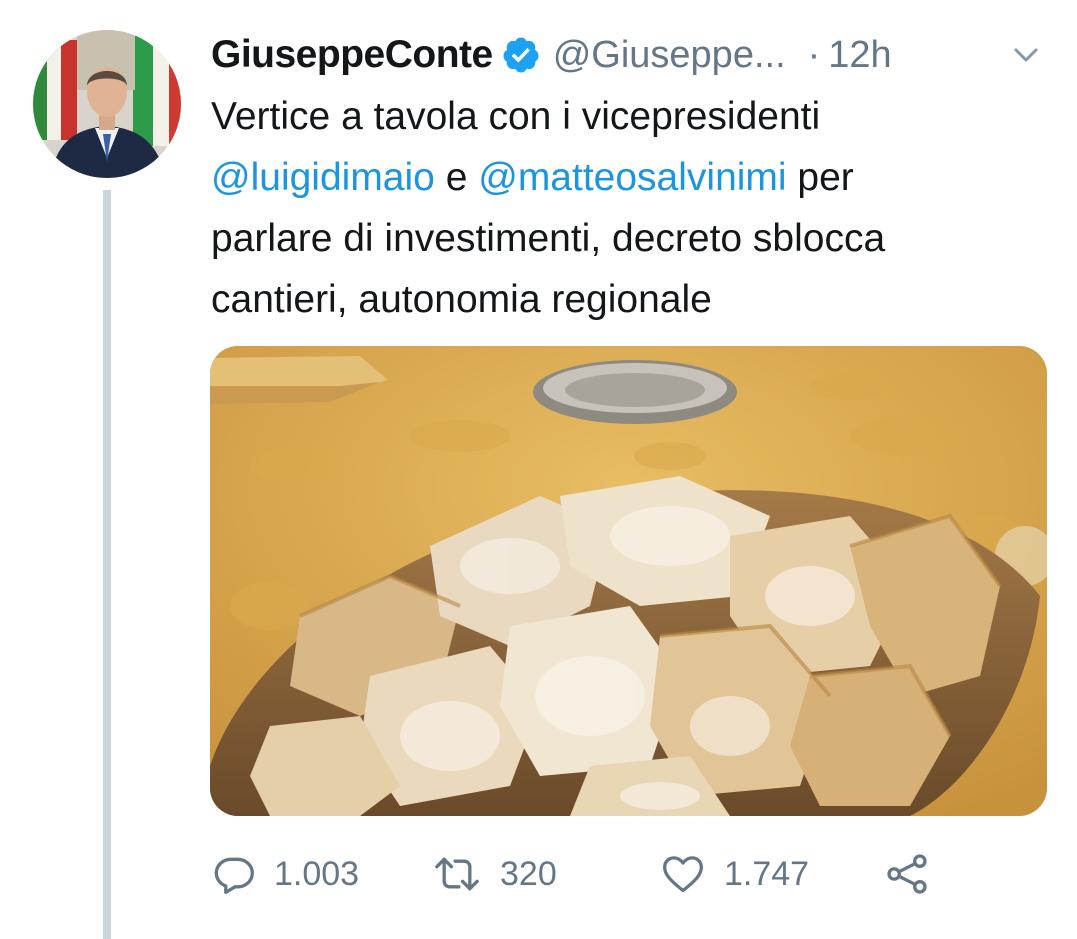  I want to click on mention-link: @matteosalvinimi, so click(632, 177).